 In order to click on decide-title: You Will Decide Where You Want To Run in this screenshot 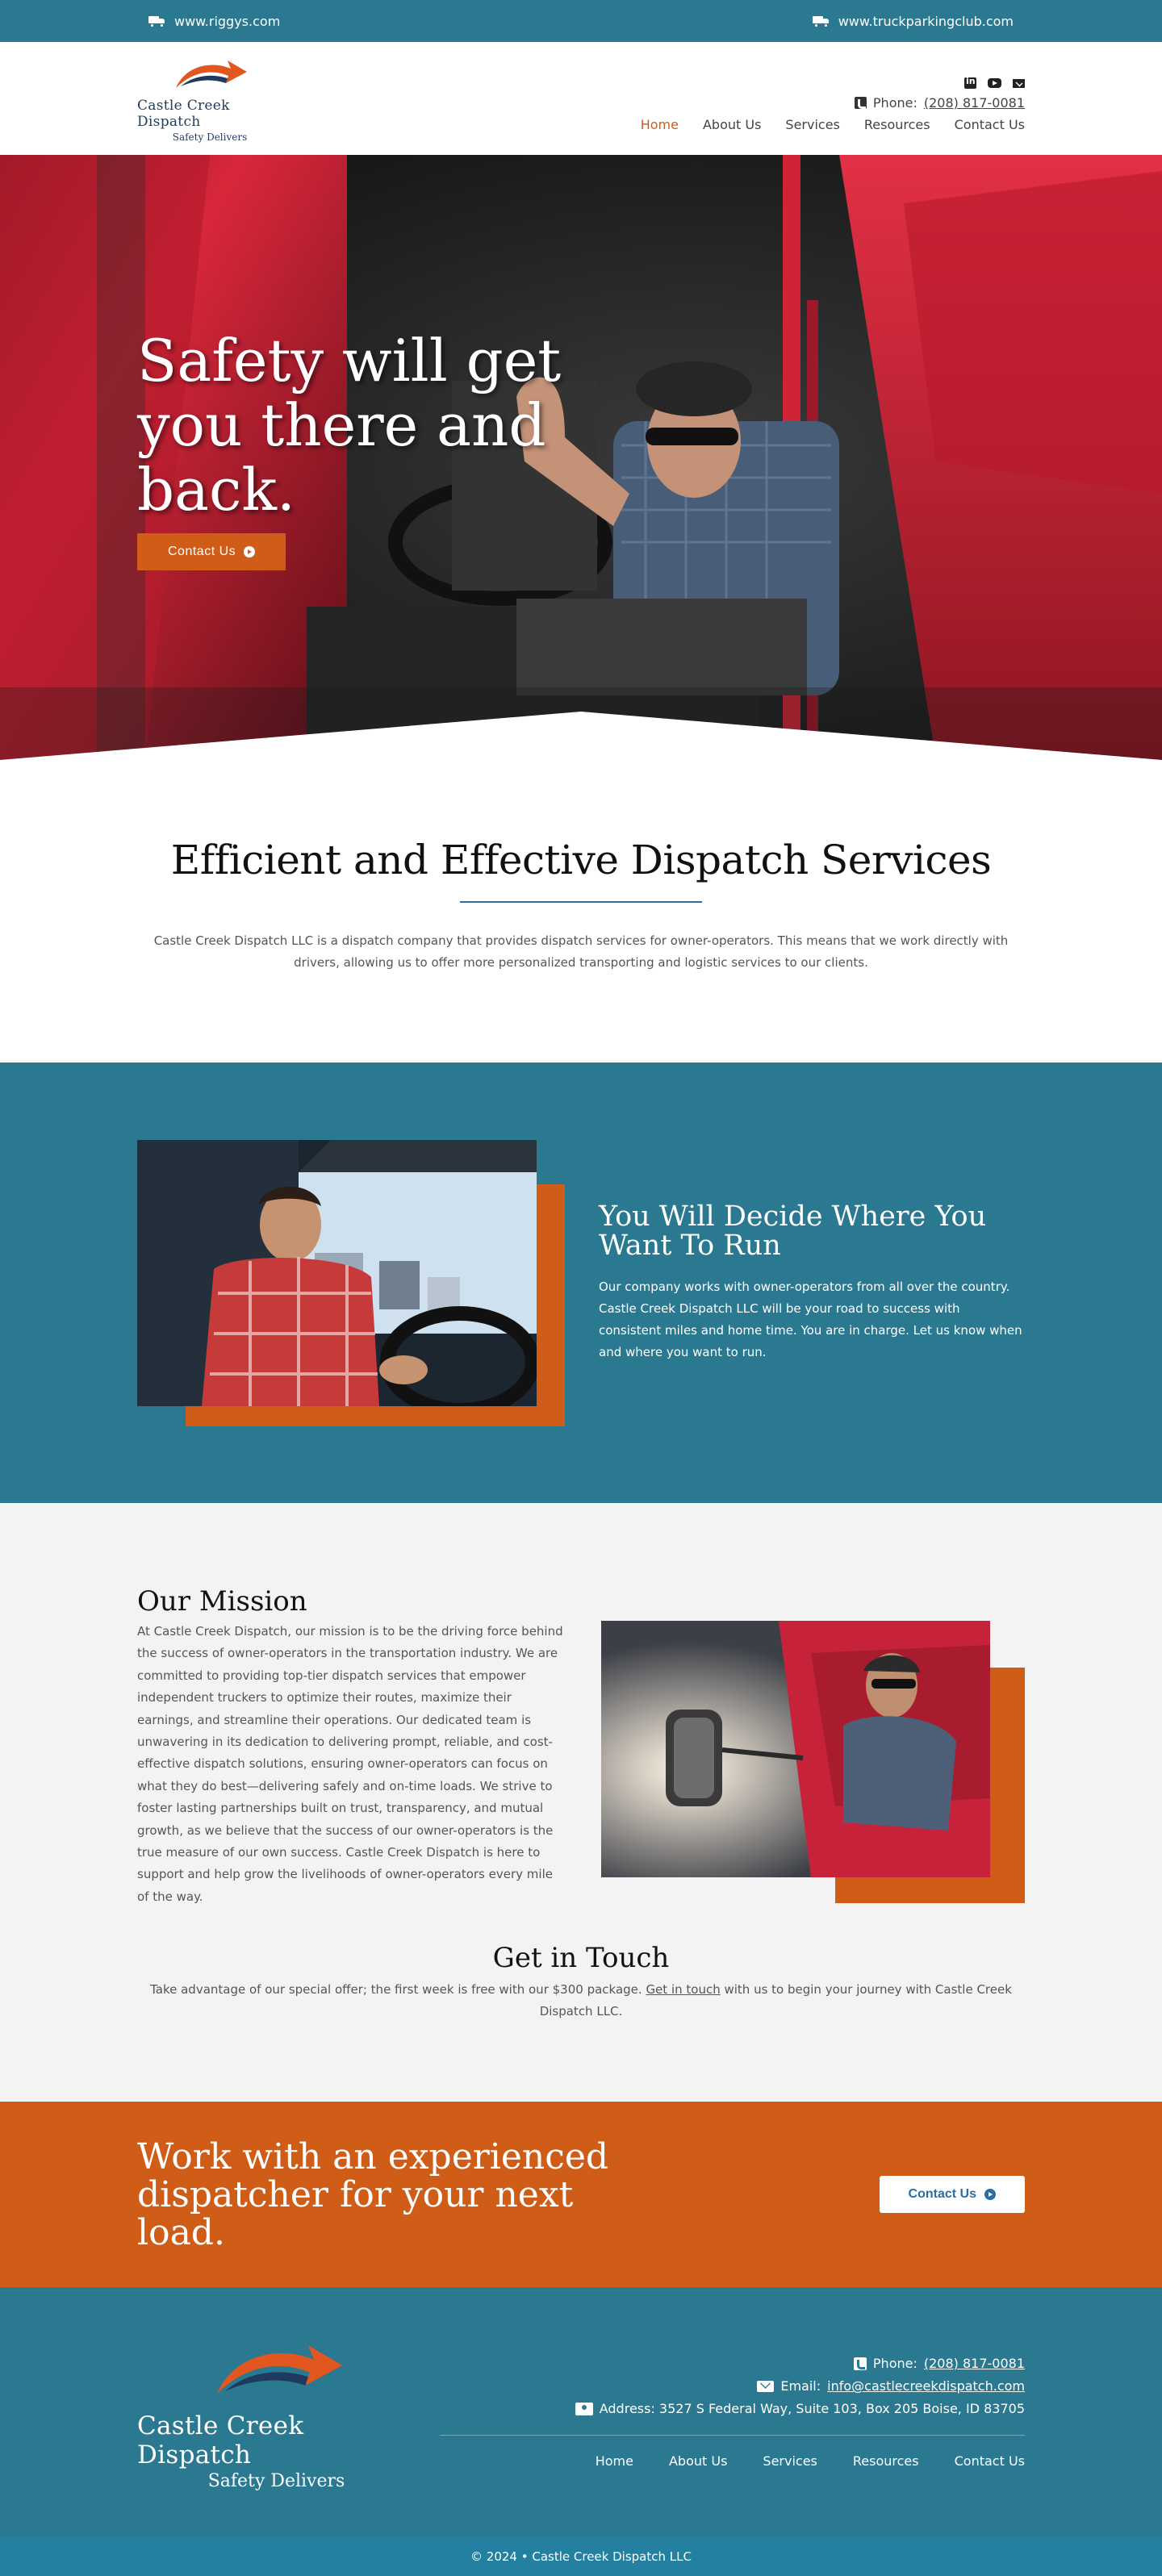, I will do `click(793, 1231)`.